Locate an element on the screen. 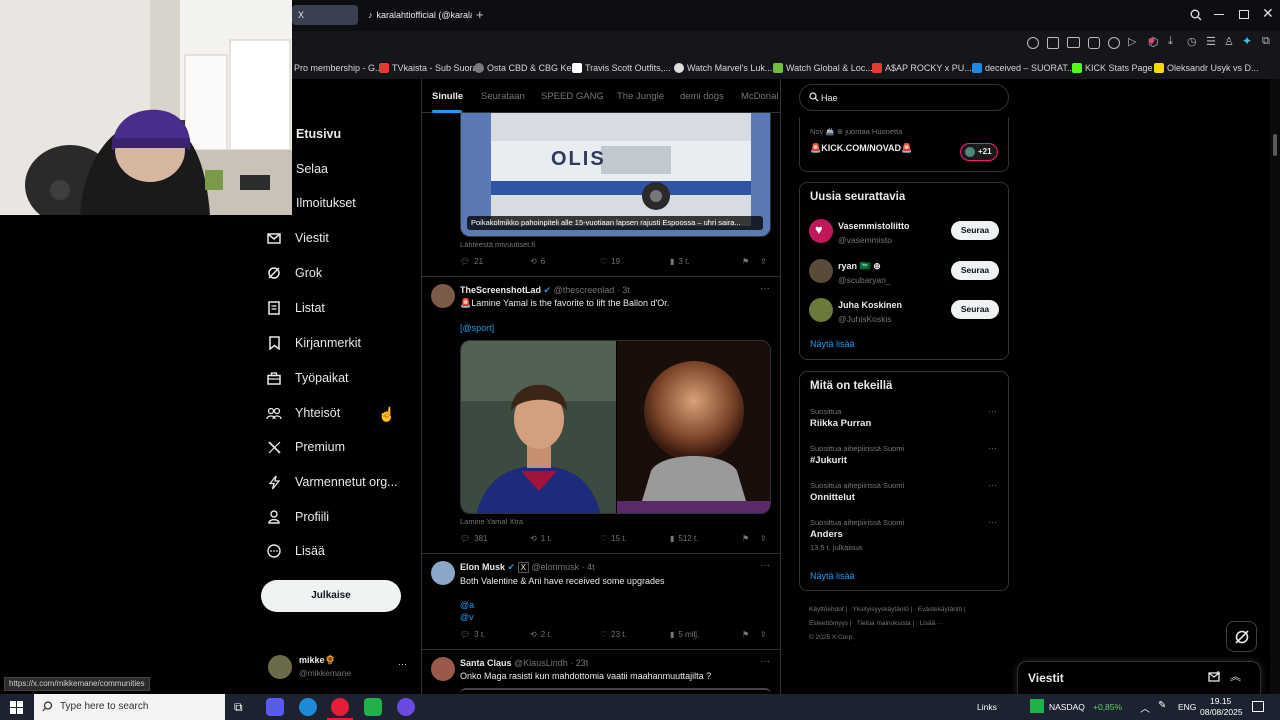 The height and width of the screenshot is (720, 1280). notification-icon is located at coordinates (1258, 706).